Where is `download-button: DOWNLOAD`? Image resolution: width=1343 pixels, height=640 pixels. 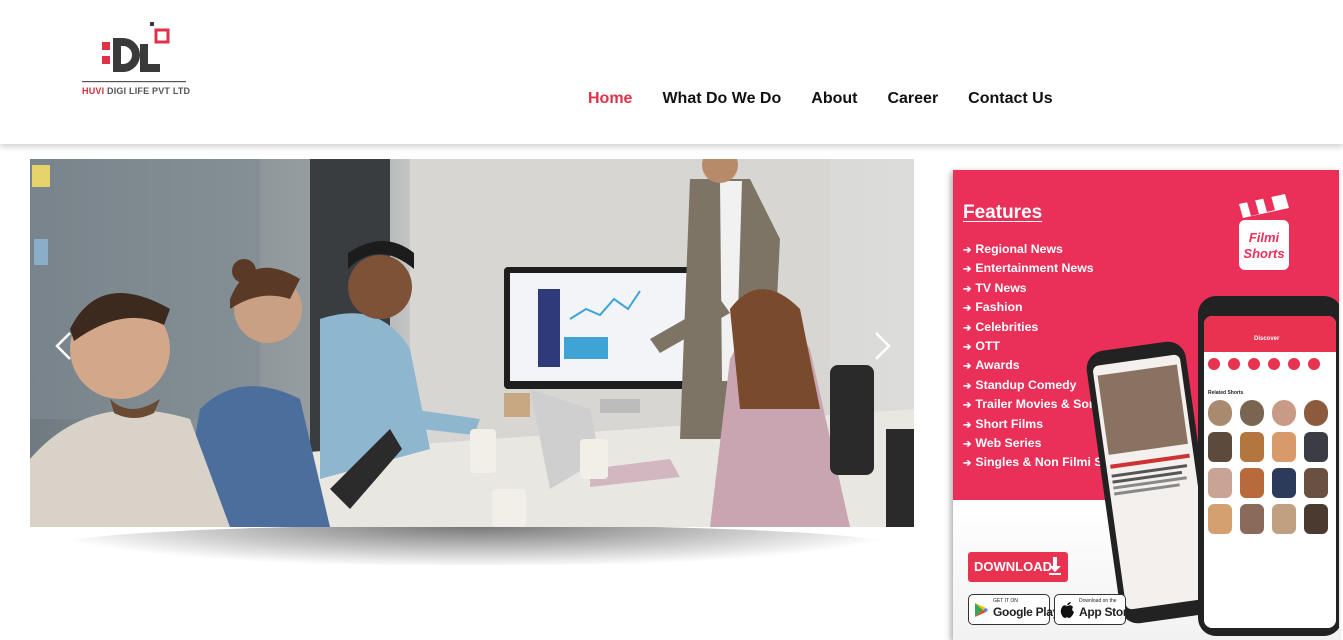
download-button: DOWNLOAD is located at coordinates (1018, 567).